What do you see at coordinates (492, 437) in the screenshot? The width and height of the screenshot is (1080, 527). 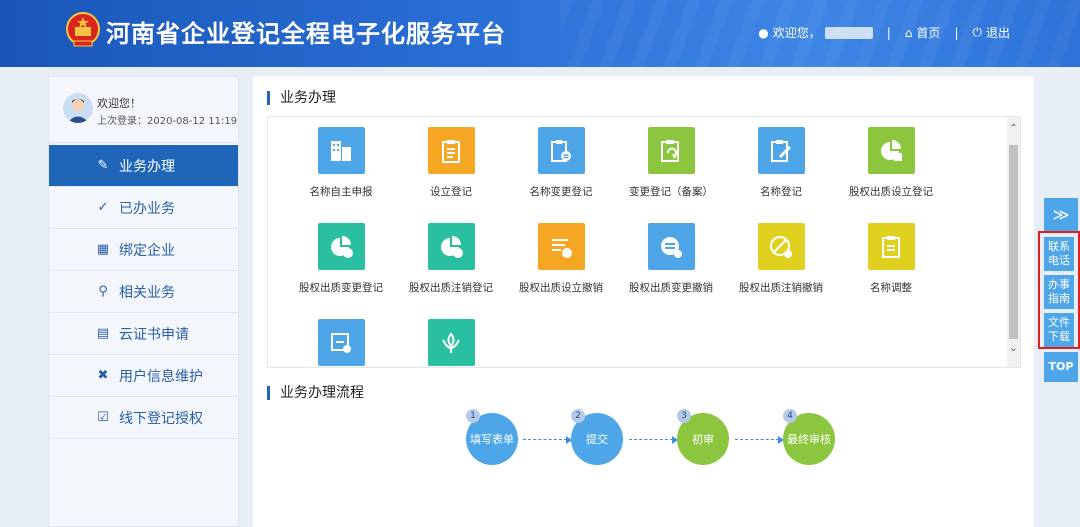 I see `process-step-fill-form: 1 填写表单` at bounding box center [492, 437].